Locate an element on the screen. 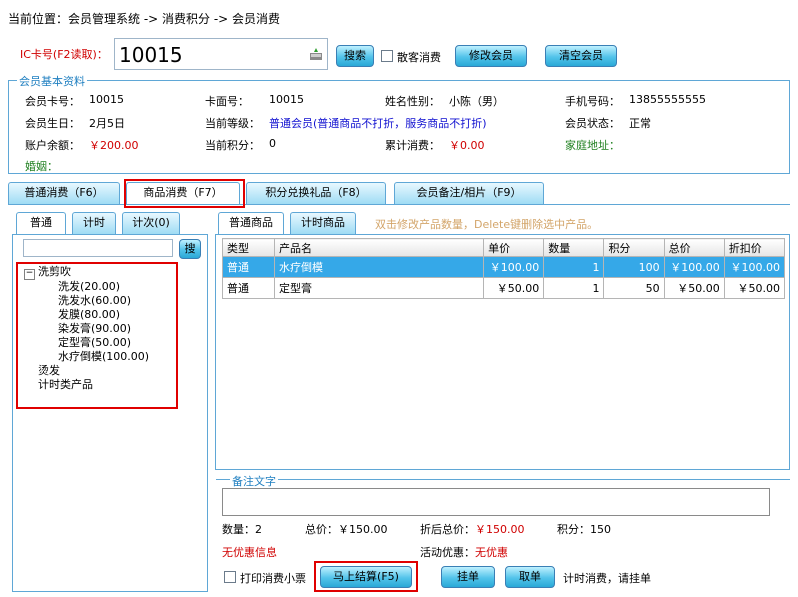 The image size is (798, 597). cell-price: ￥50.00 is located at coordinates (514, 288).